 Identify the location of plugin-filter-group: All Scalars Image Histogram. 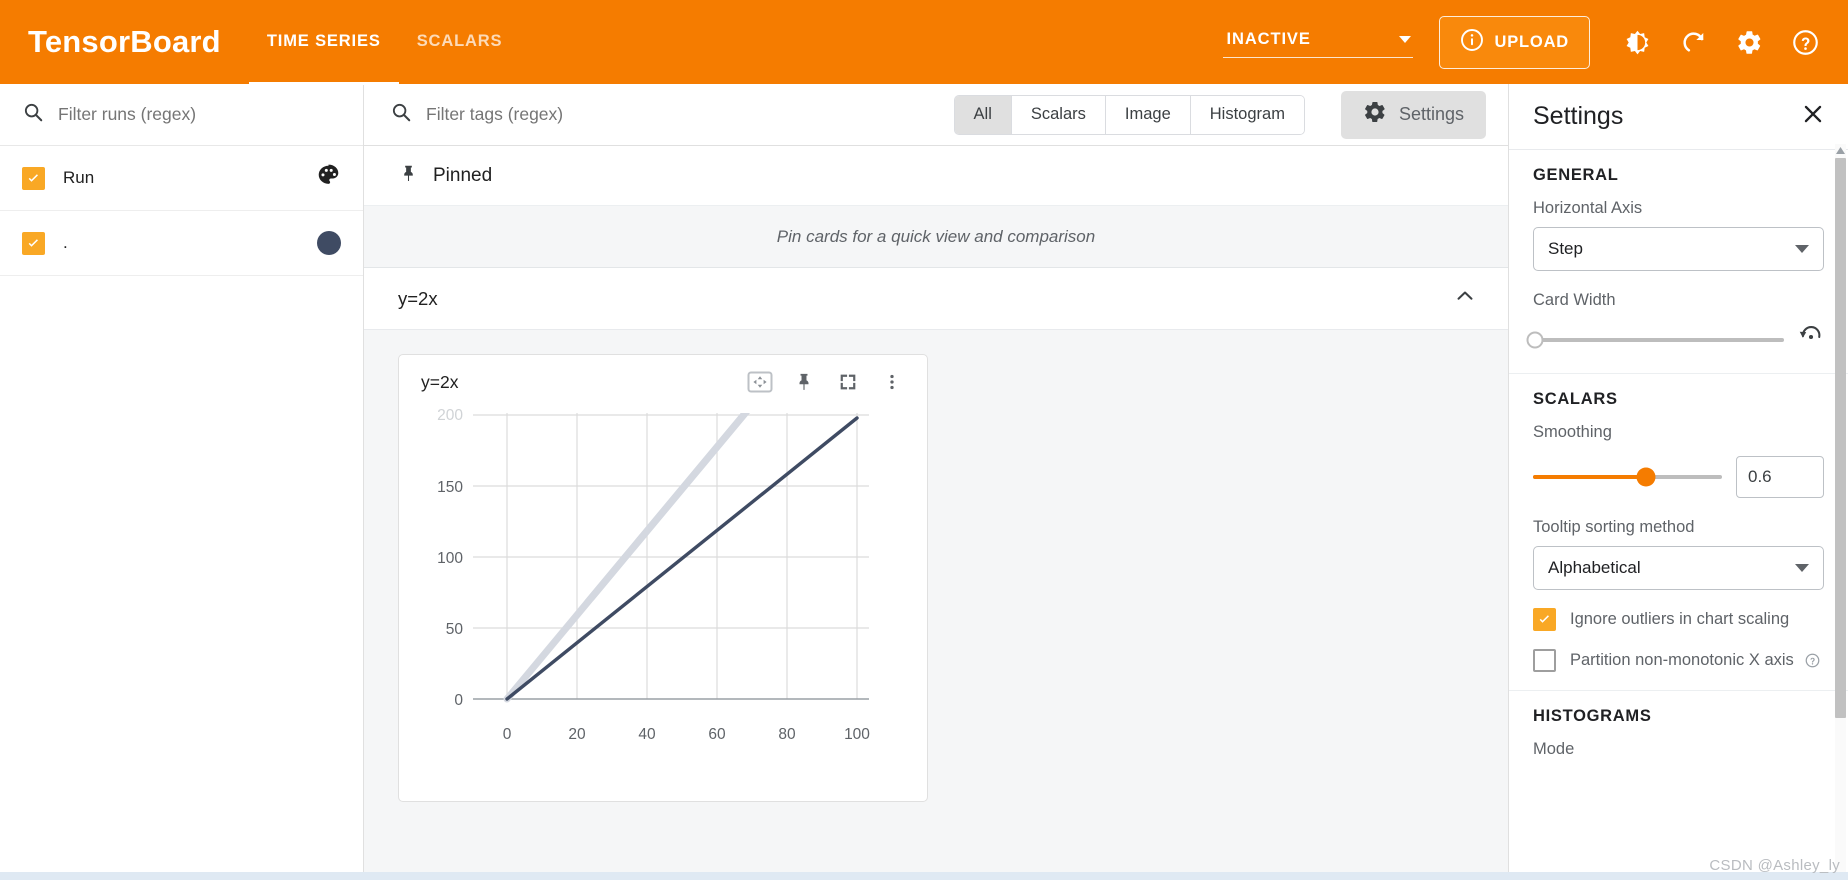
(1129, 114).